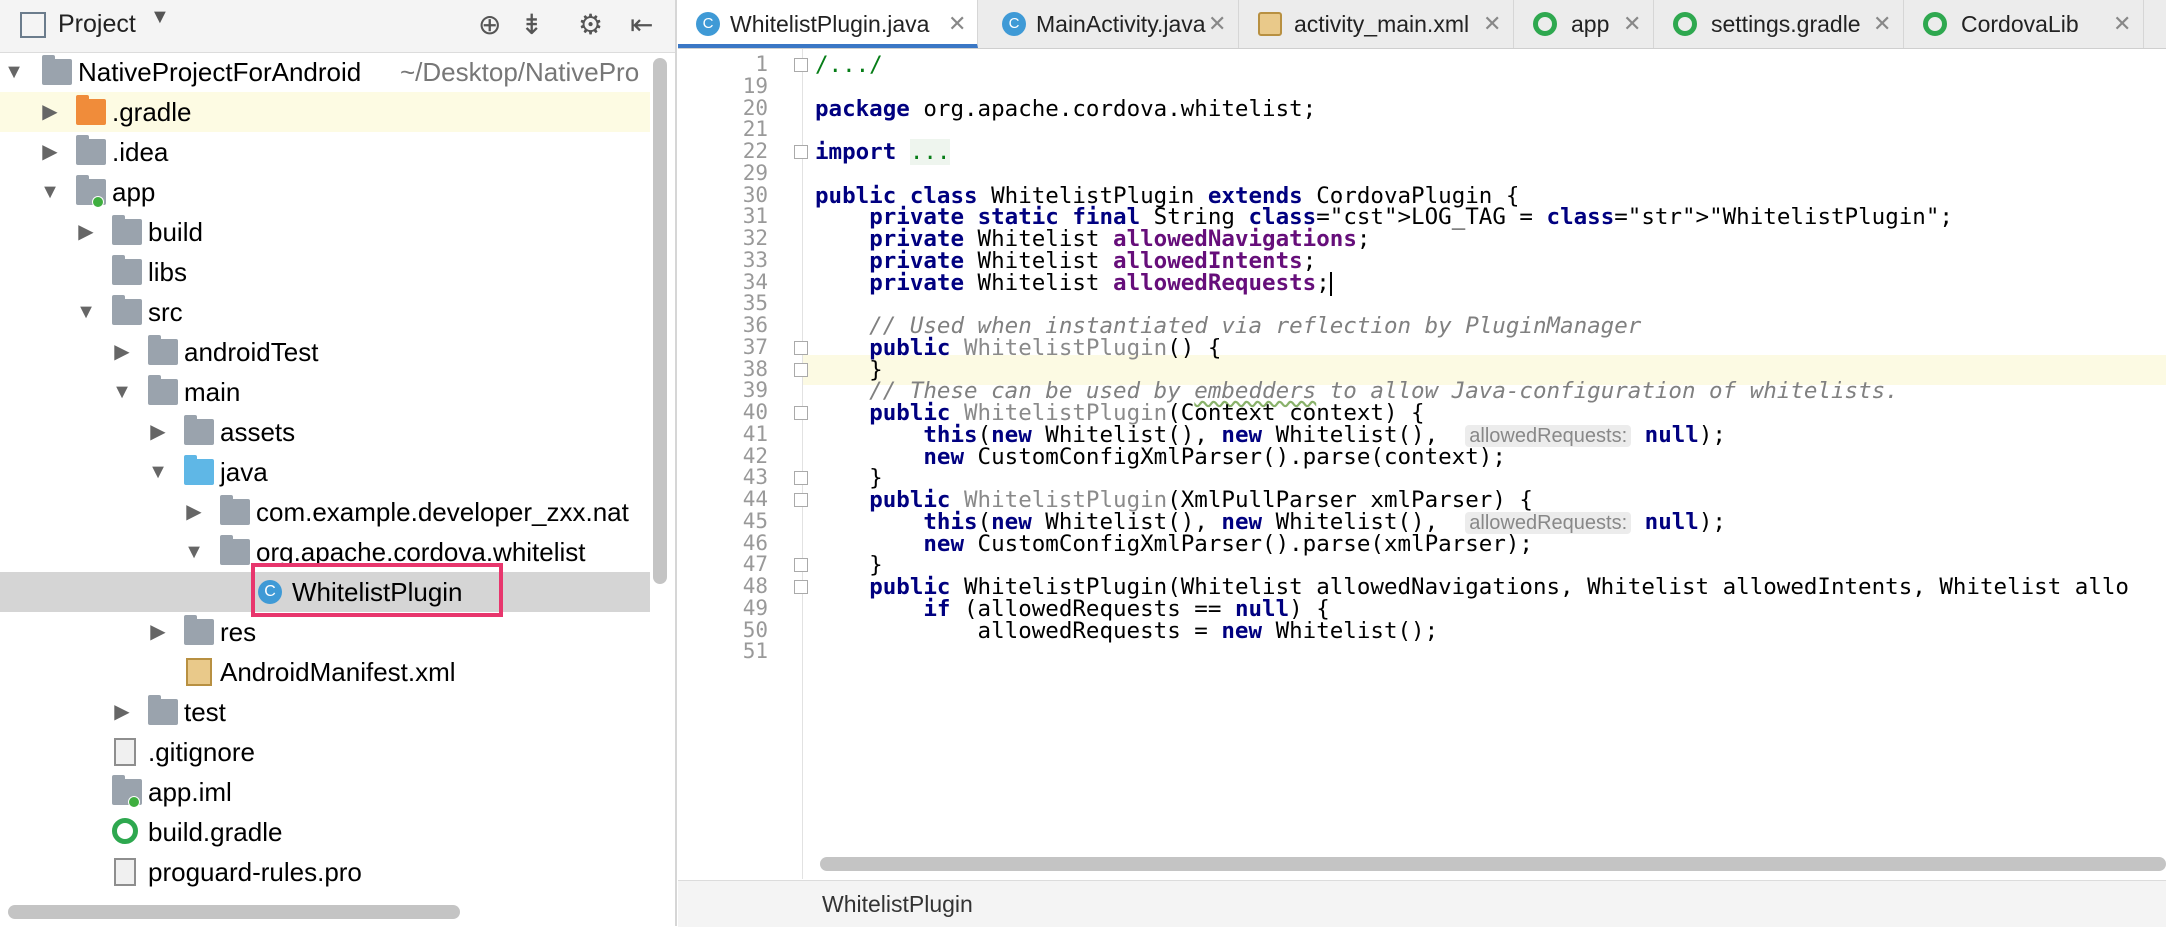 This screenshot has height=927, width=2166. I want to click on code-line: private Whitelist allowedRequests;, so click(1073, 283).